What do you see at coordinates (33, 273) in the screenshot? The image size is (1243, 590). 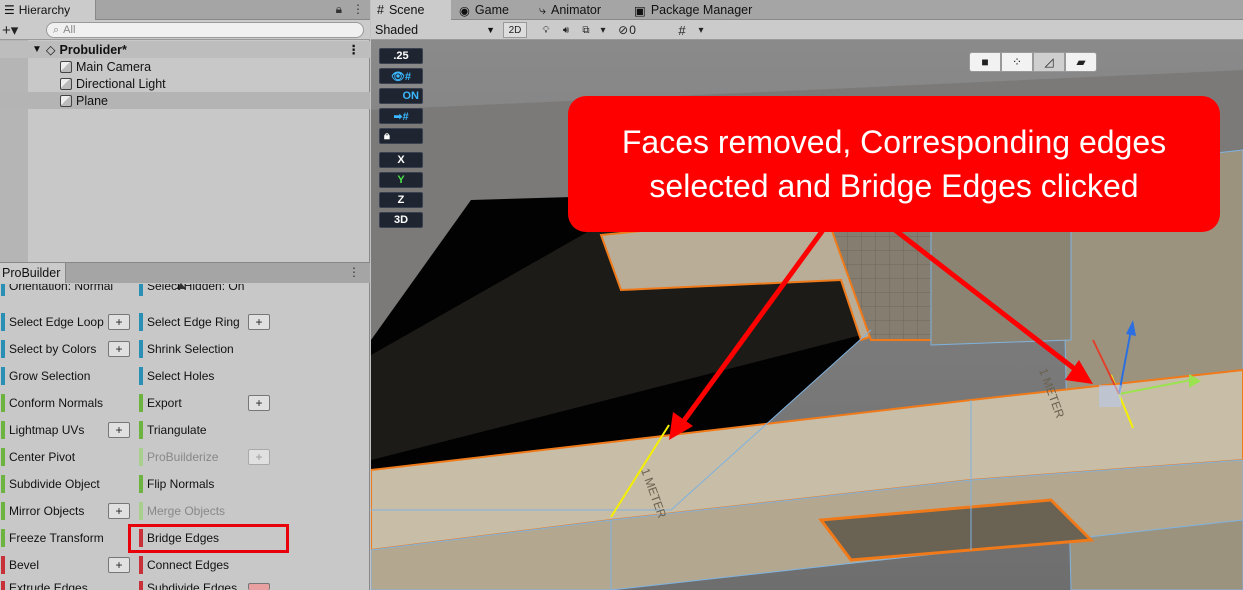 I see `tab-probuilder: ProBuilder` at bounding box center [33, 273].